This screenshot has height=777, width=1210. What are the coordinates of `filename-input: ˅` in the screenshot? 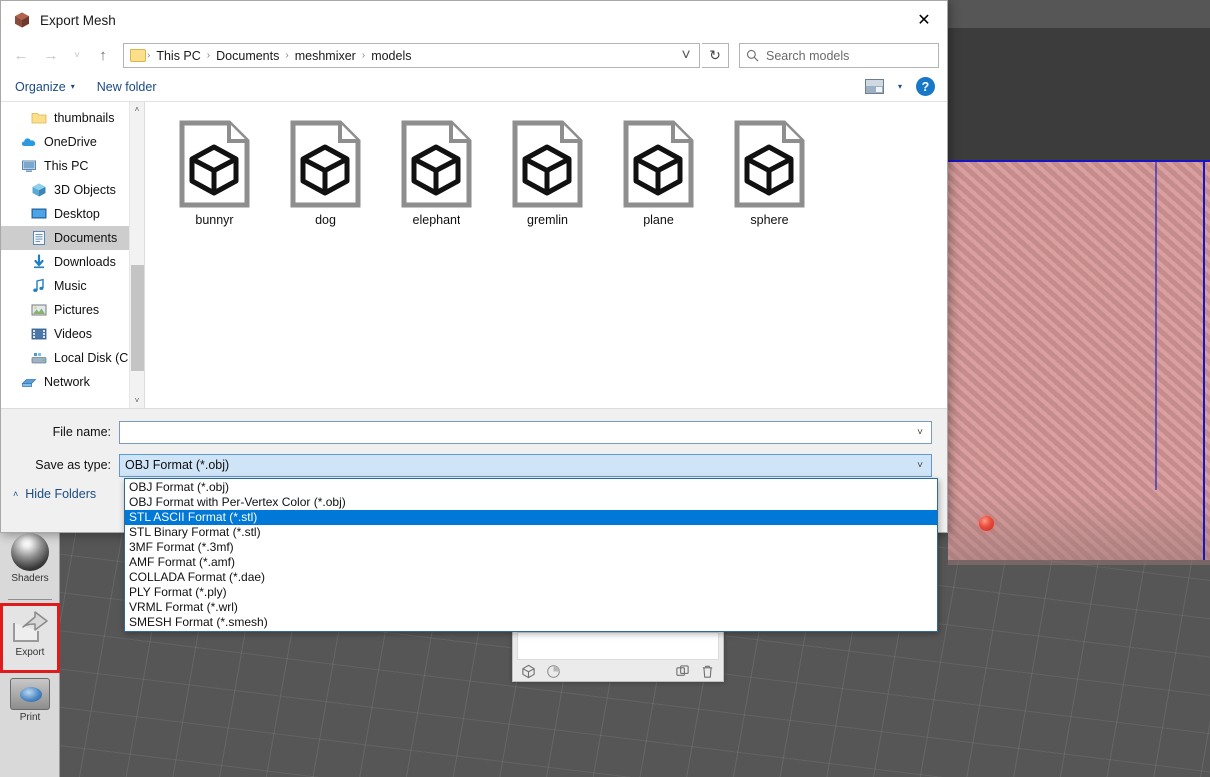 It's located at (525, 432).